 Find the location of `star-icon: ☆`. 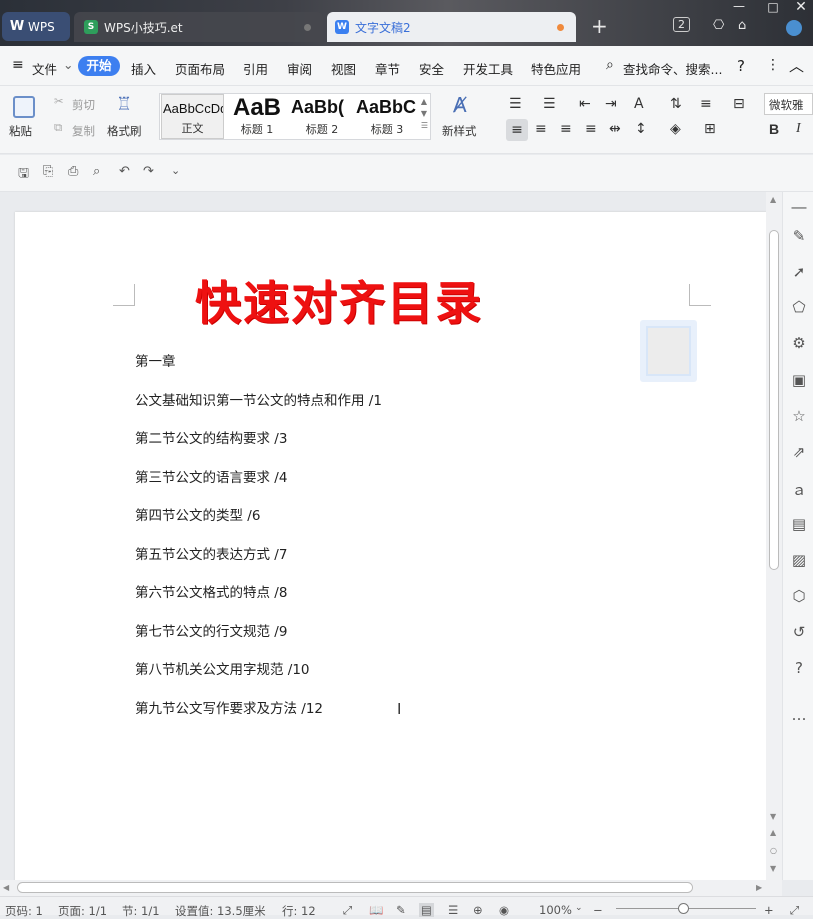

star-icon: ☆ is located at coordinates (799, 416).